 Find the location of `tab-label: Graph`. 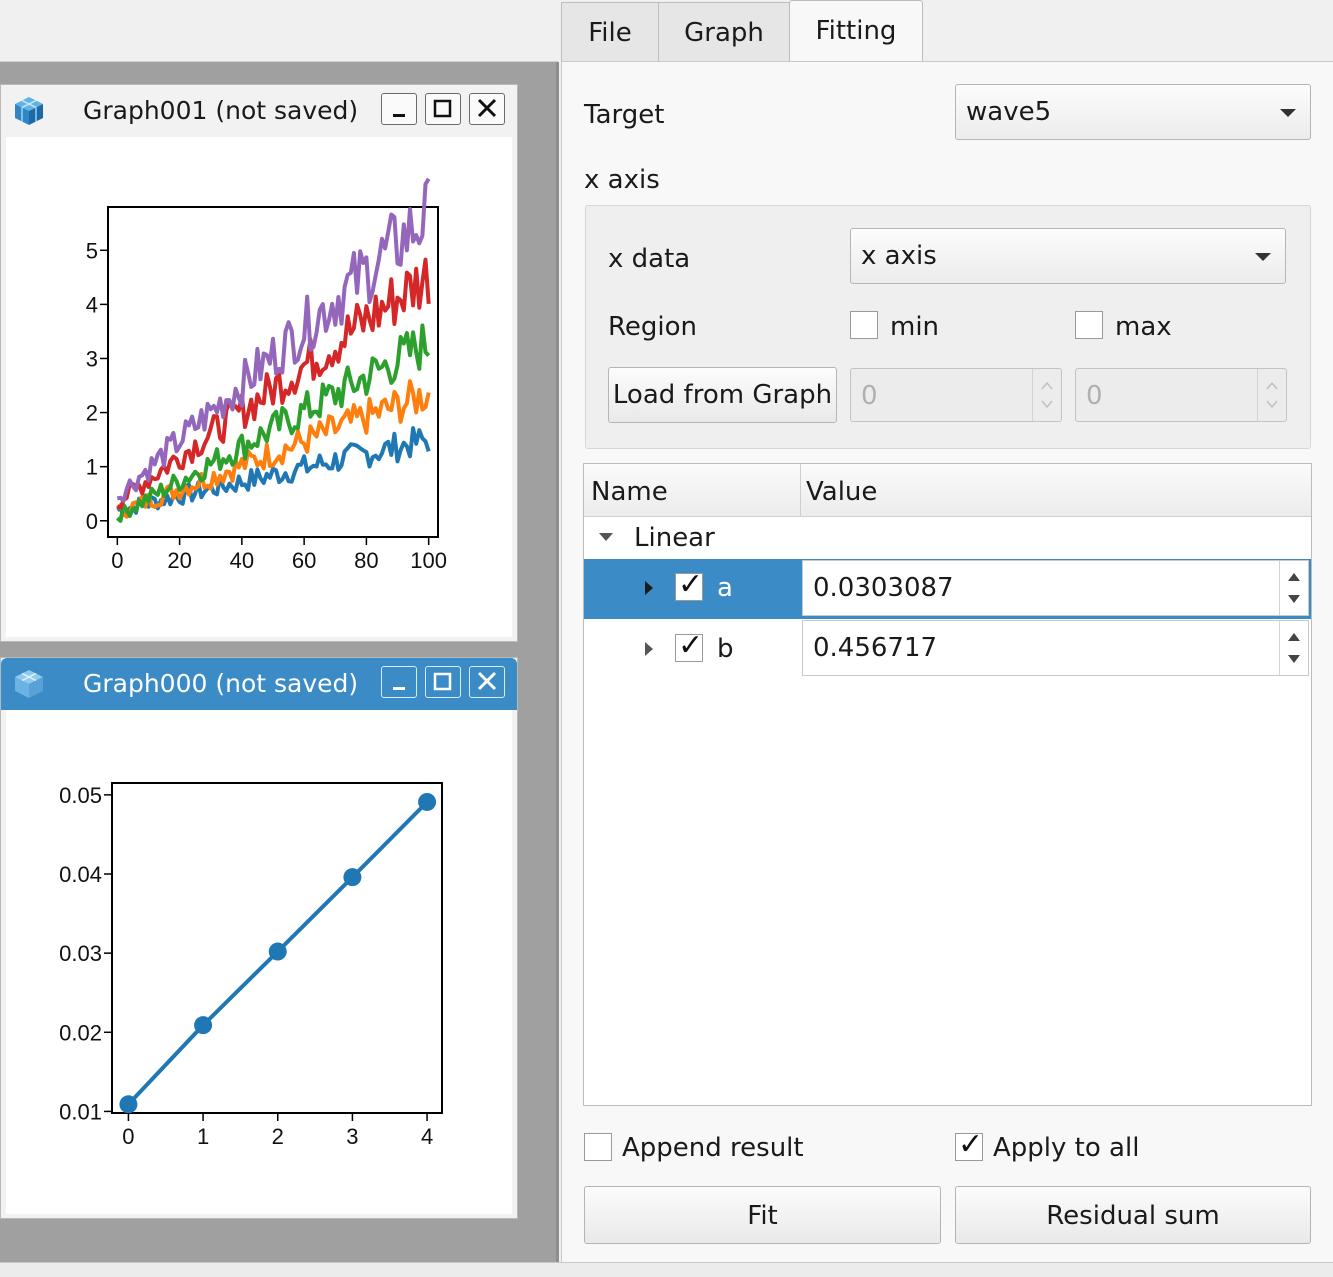

tab-label: Graph is located at coordinates (724, 33).